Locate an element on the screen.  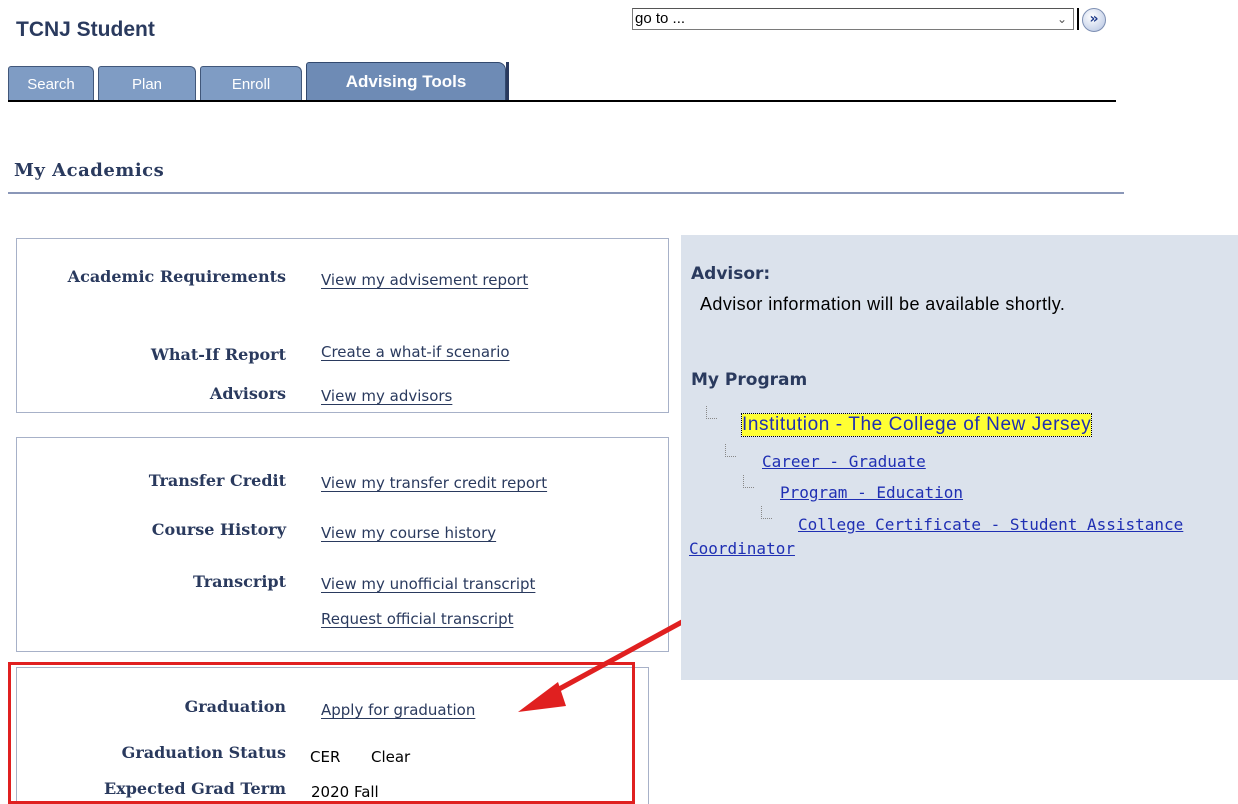
tab-underline is located at coordinates (562, 101).